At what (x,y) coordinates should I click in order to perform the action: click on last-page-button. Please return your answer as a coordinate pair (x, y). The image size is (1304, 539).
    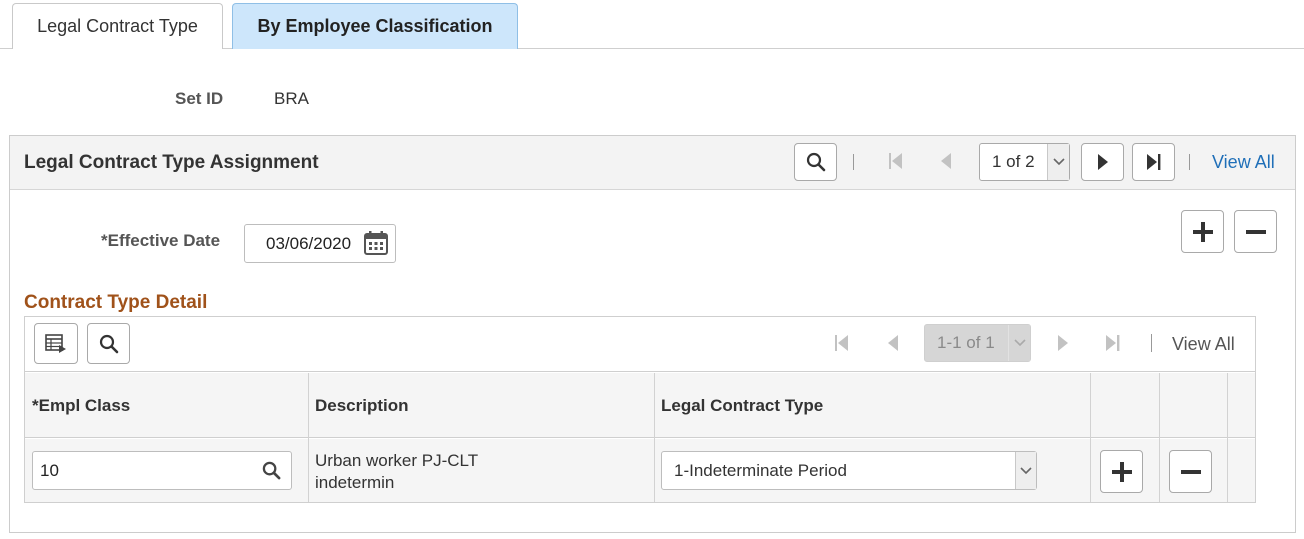
    Looking at the image, I should click on (1153, 162).